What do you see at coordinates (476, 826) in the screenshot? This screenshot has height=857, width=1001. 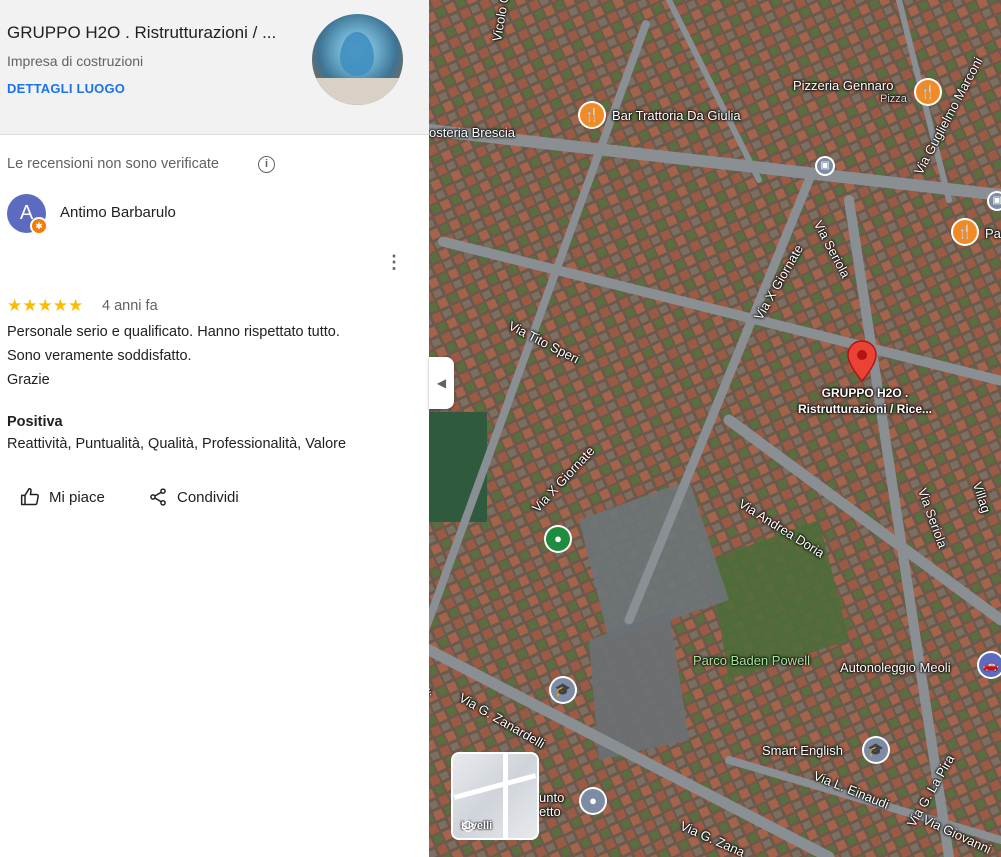 I see `layers-label-wrap: Livelli` at bounding box center [476, 826].